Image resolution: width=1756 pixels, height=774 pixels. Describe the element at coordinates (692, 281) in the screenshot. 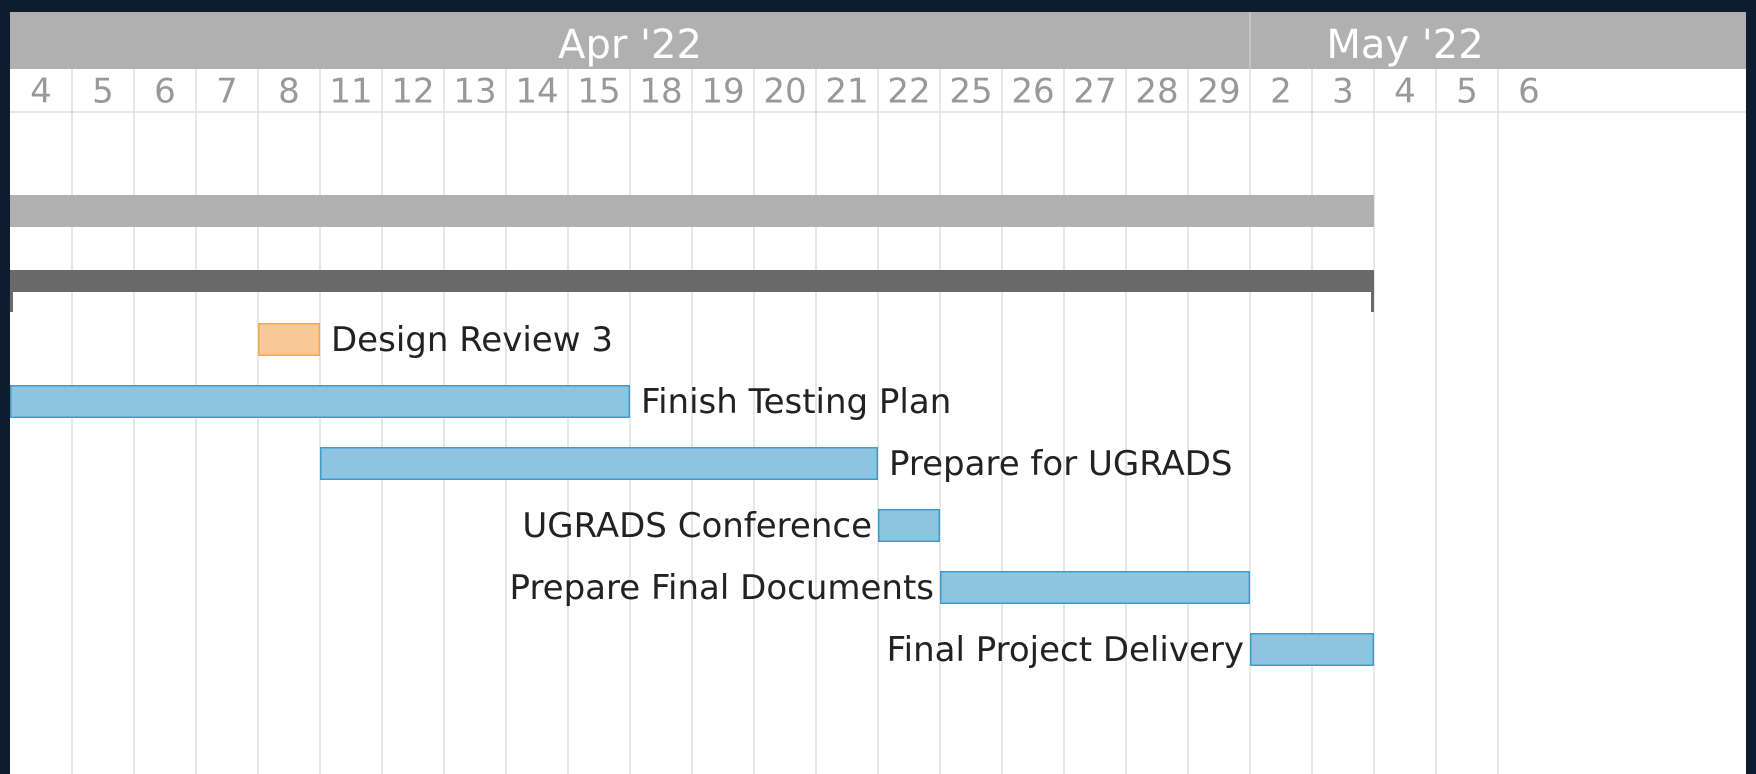

I see `phase-summary-bar` at that location.